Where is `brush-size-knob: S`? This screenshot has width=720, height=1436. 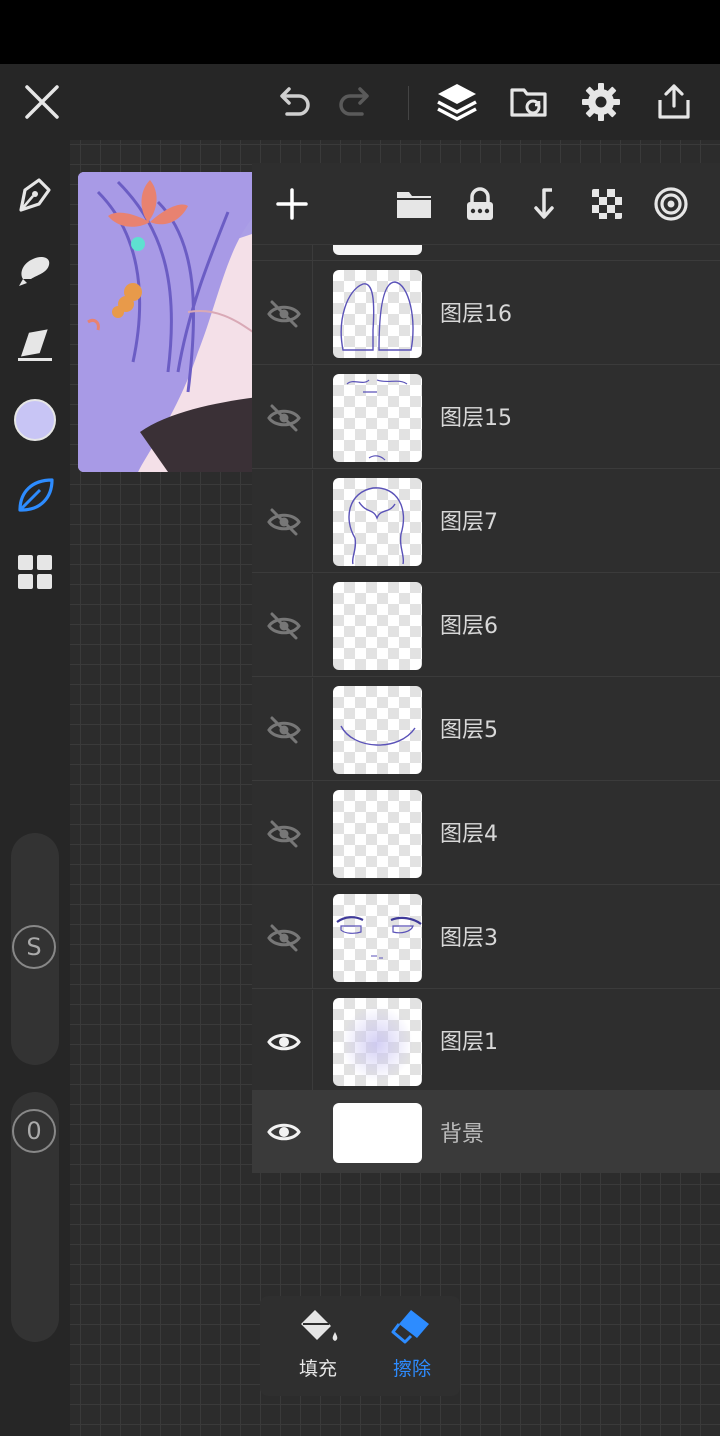
brush-size-knob: S is located at coordinates (34, 947).